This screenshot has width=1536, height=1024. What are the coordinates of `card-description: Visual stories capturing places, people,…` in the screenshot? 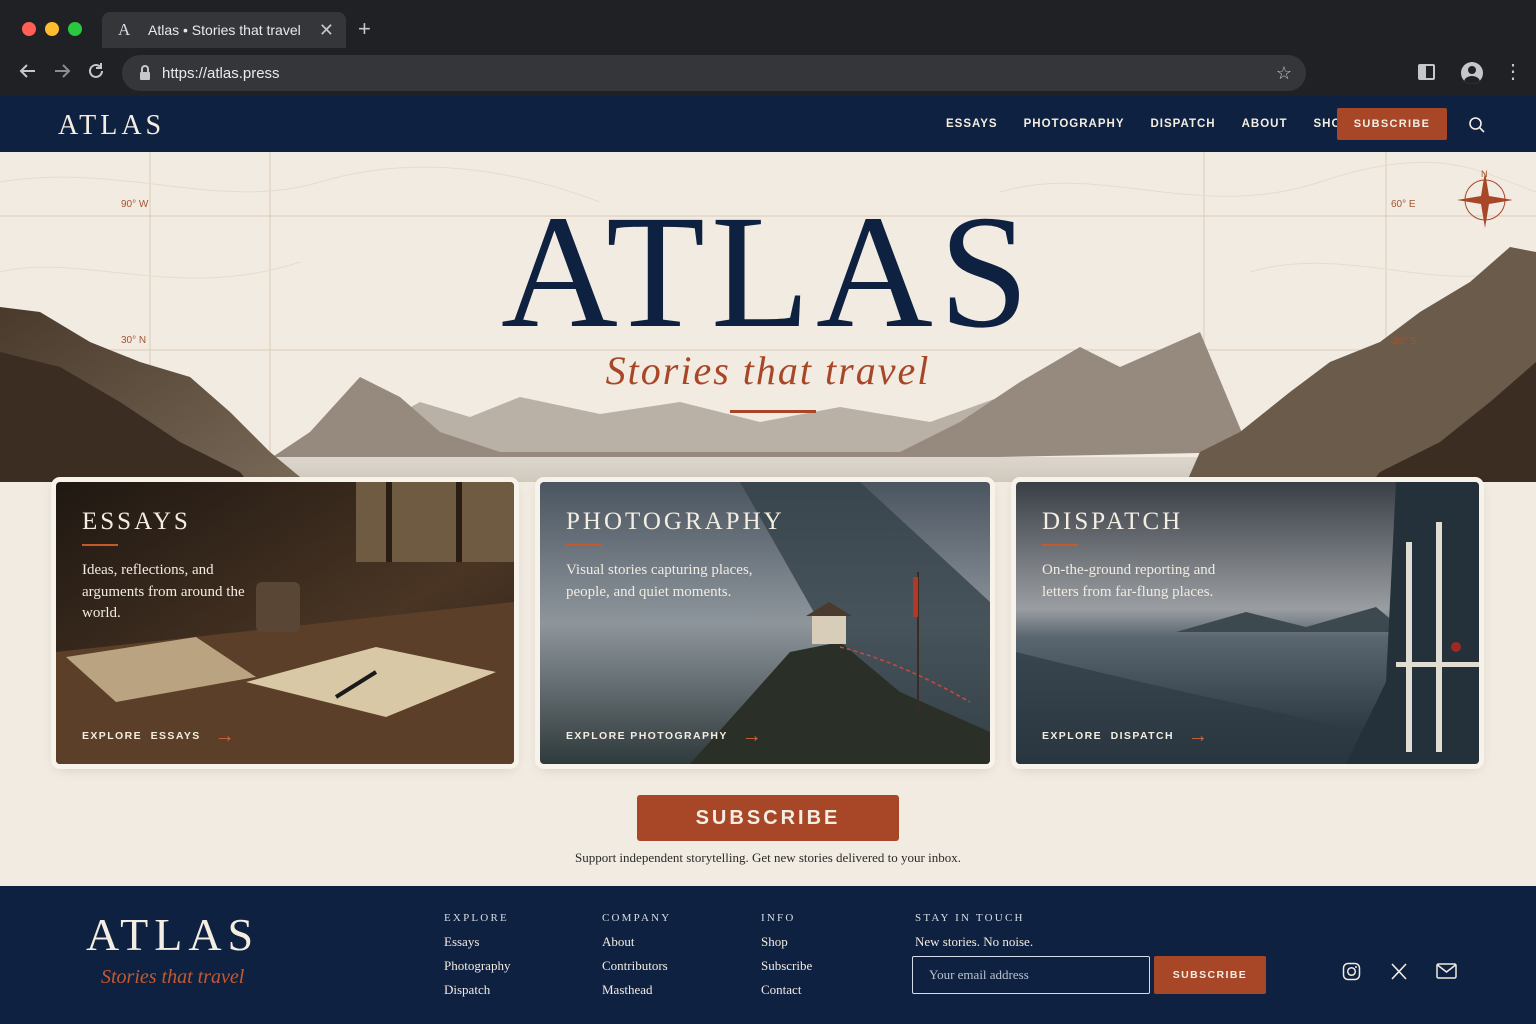 It's located at (659, 581).